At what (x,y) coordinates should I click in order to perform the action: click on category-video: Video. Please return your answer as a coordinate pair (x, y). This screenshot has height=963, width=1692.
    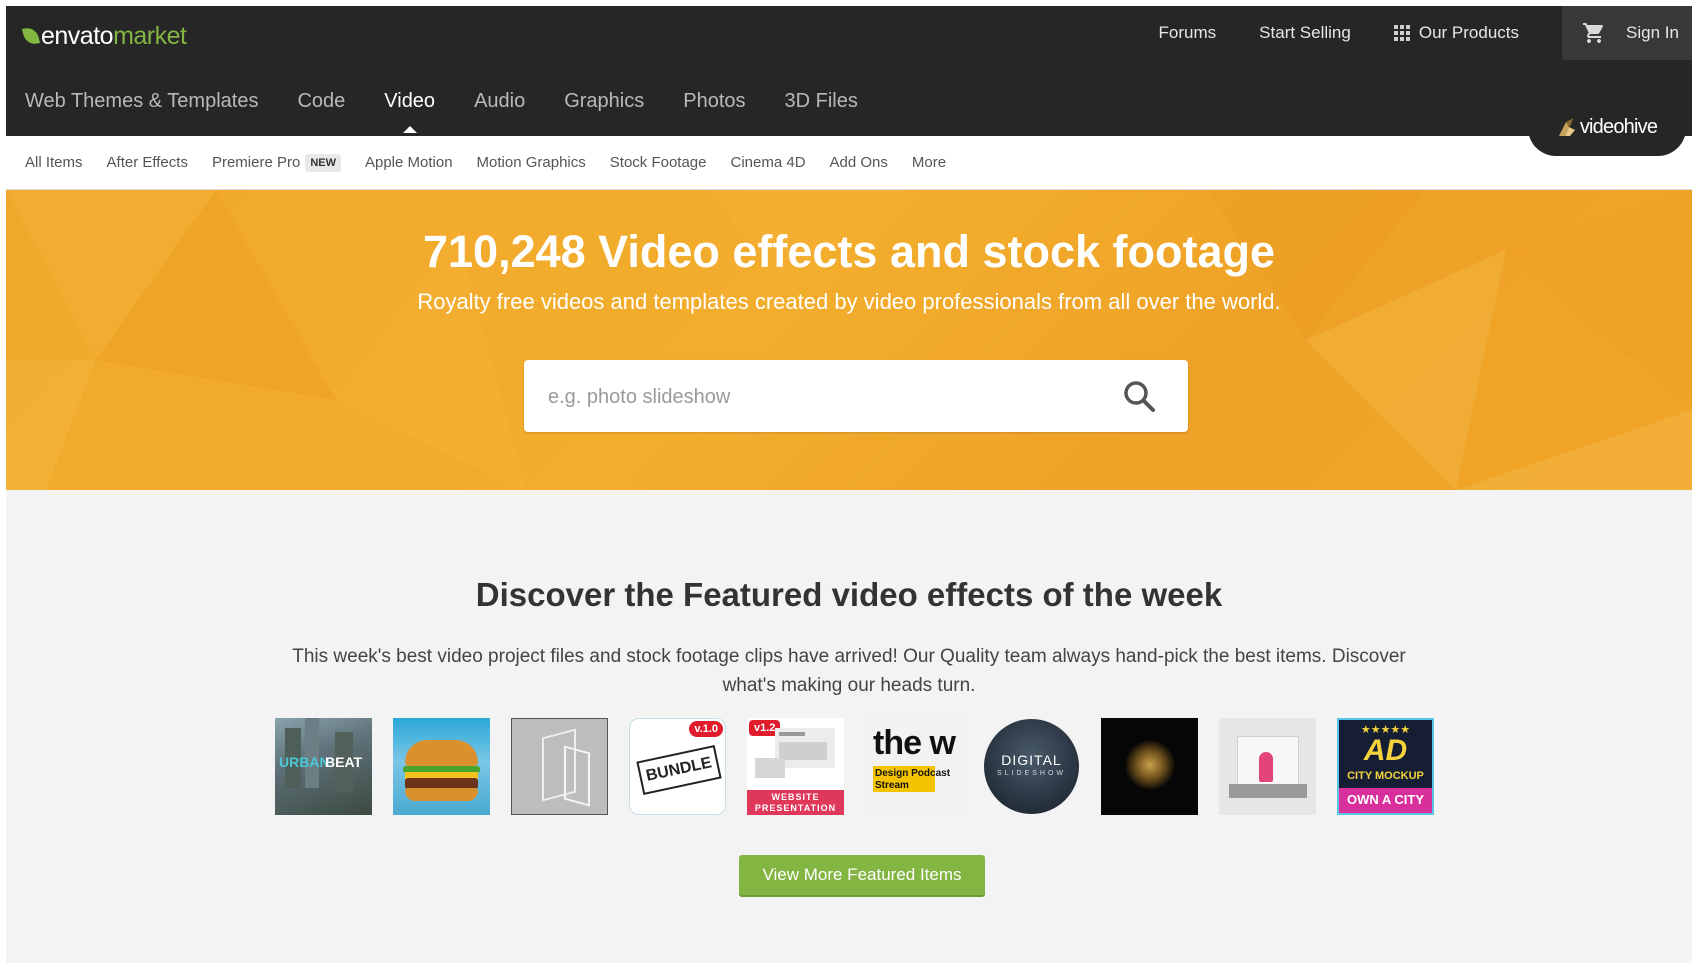
    Looking at the image, I should click on (409, 111).